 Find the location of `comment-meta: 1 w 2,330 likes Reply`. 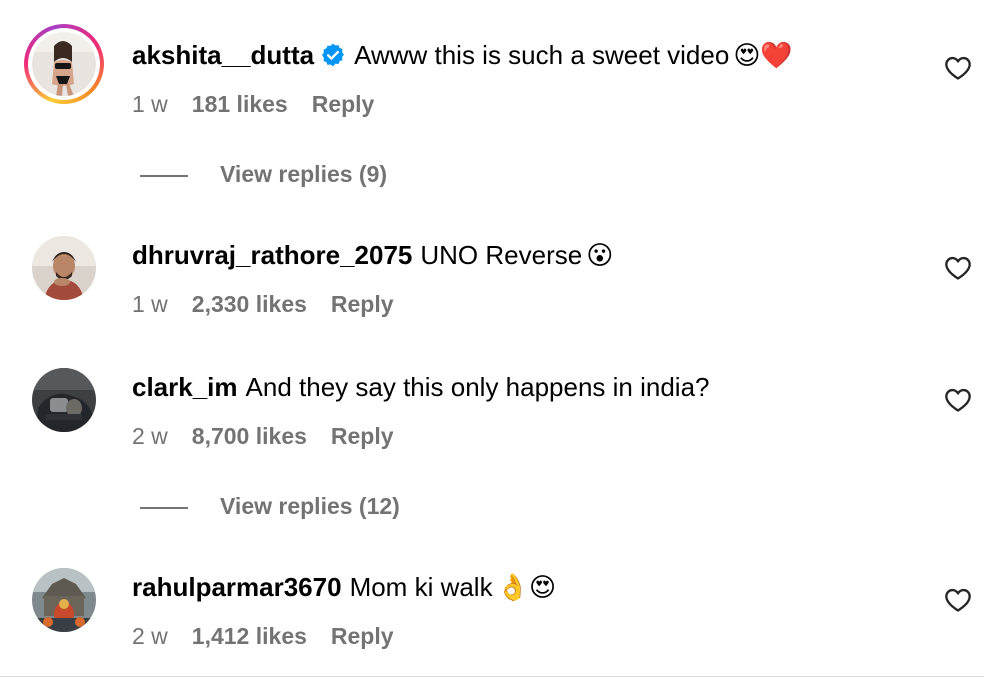

comment-meta: 1 w 2,330 likes Reply is located at coordinates (263, 304).